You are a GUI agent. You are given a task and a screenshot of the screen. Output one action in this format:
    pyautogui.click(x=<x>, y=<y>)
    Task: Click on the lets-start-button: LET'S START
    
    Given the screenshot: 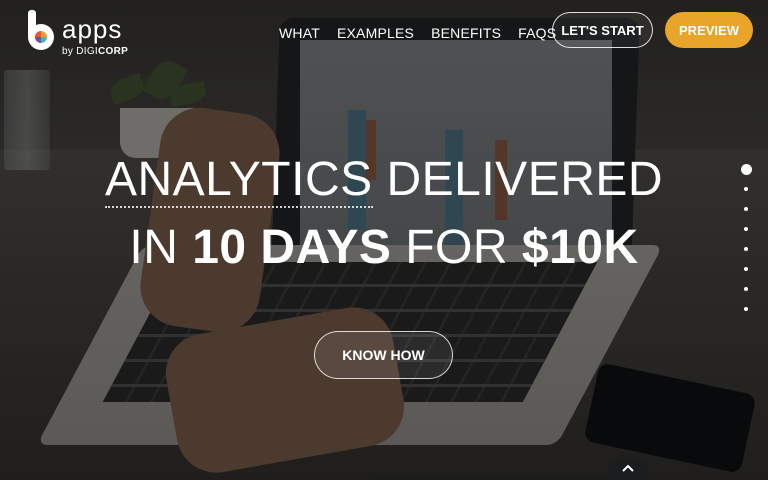 What is the action you would take?
    pyautogui.click(x=602, y=30)
    